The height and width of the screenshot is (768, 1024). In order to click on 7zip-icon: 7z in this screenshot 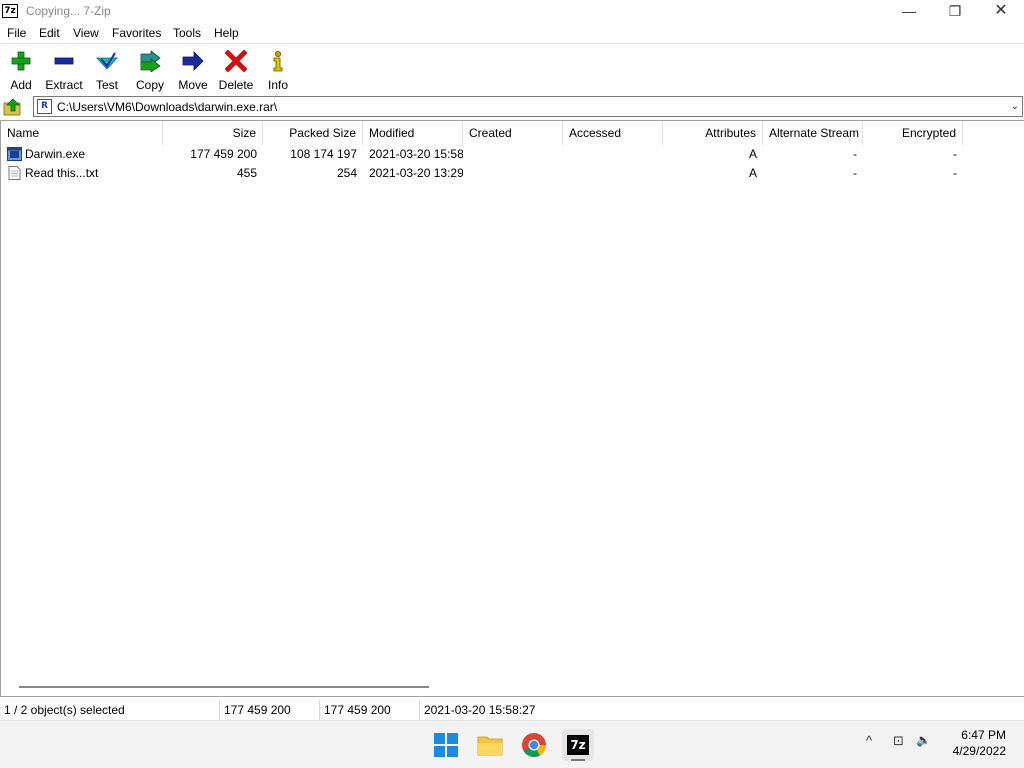, I will do `click(578, 745)`.